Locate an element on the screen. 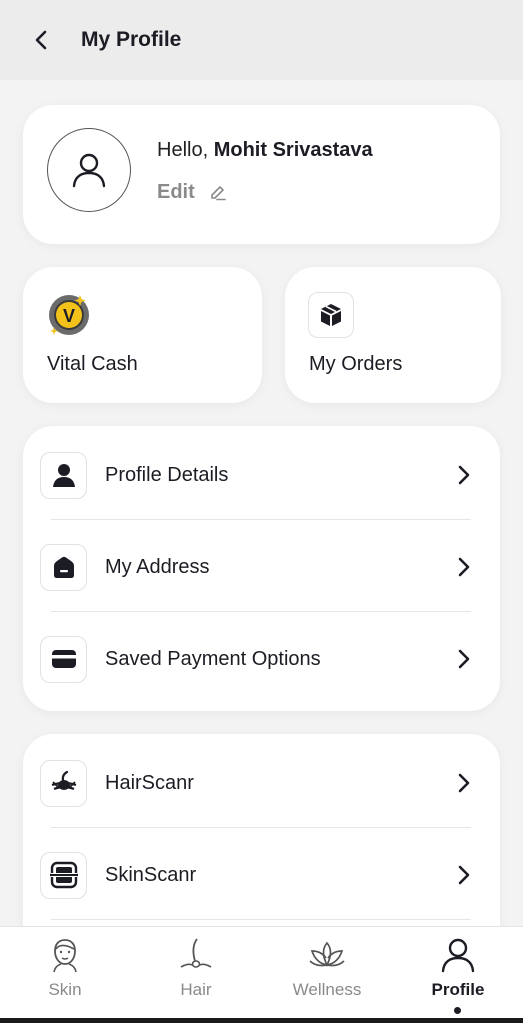  edit-profile-button: Edit is located at coordinates (192, 192).